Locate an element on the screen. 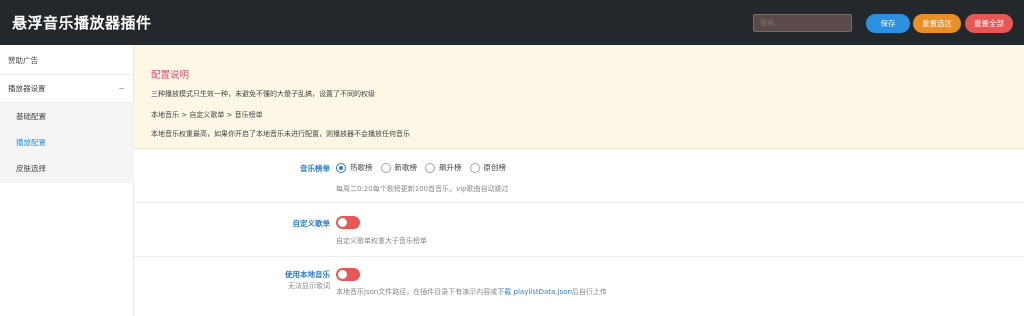  radio-label: 新歌榜 is located at coordinates (406, 167).